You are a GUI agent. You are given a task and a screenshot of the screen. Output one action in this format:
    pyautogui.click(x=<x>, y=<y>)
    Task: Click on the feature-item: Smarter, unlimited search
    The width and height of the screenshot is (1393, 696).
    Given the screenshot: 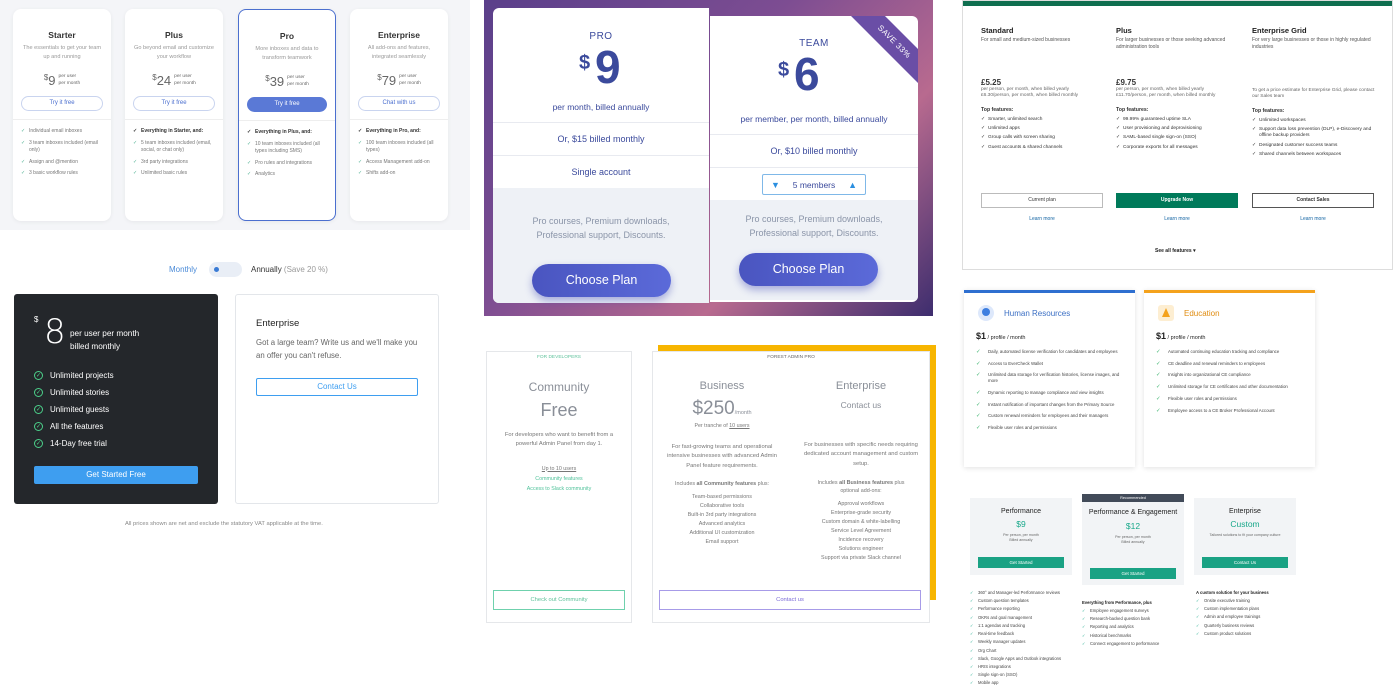 What is the action you would take?
    pyautogui.click(x=1044, y=120)
    